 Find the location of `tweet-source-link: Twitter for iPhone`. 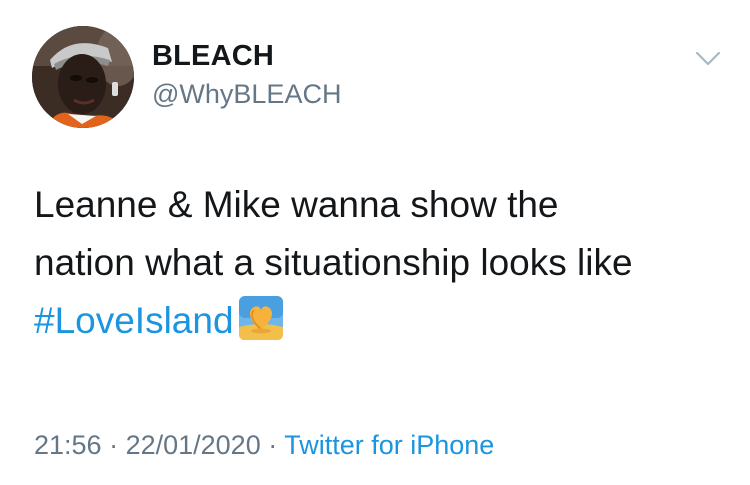

tweet-source-link: Twitter for iPhone is located at coordinates (389, 445).